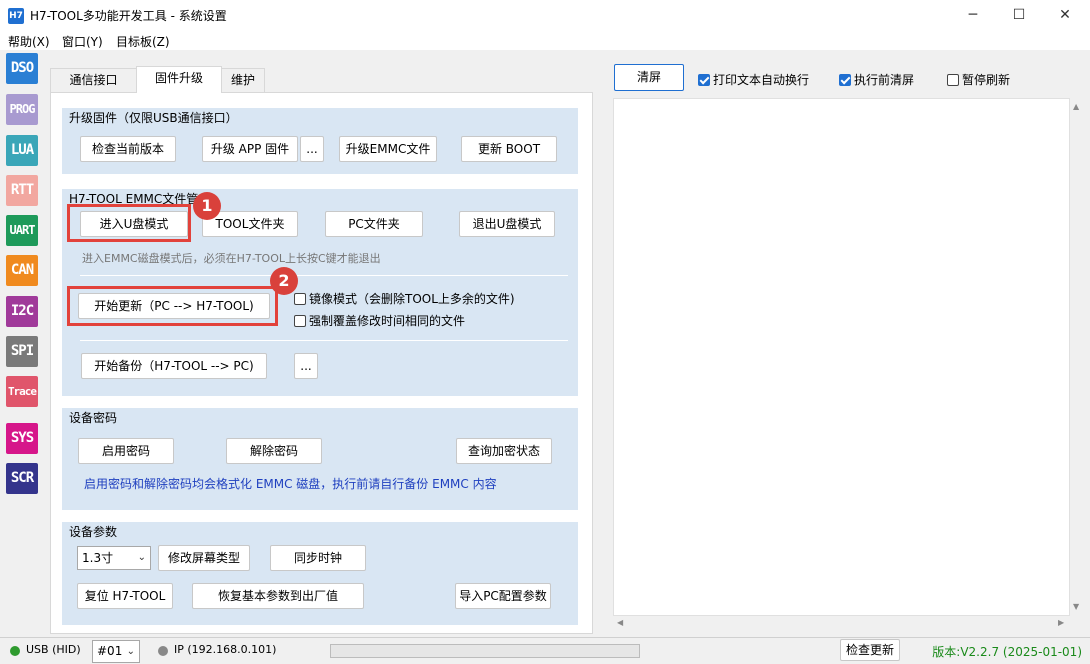  Describe the element at coordinates (1065, 15) in the screenshot. I see `close-button: ✕` at that location.